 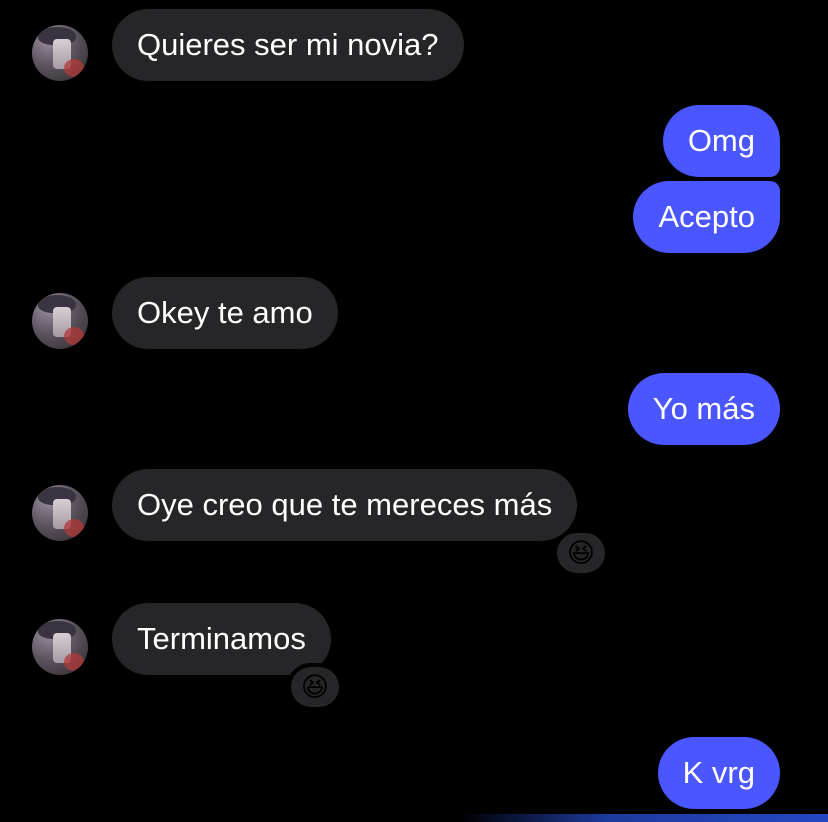 I want to click on message-text: K vrg, so click(x=718, y=772).